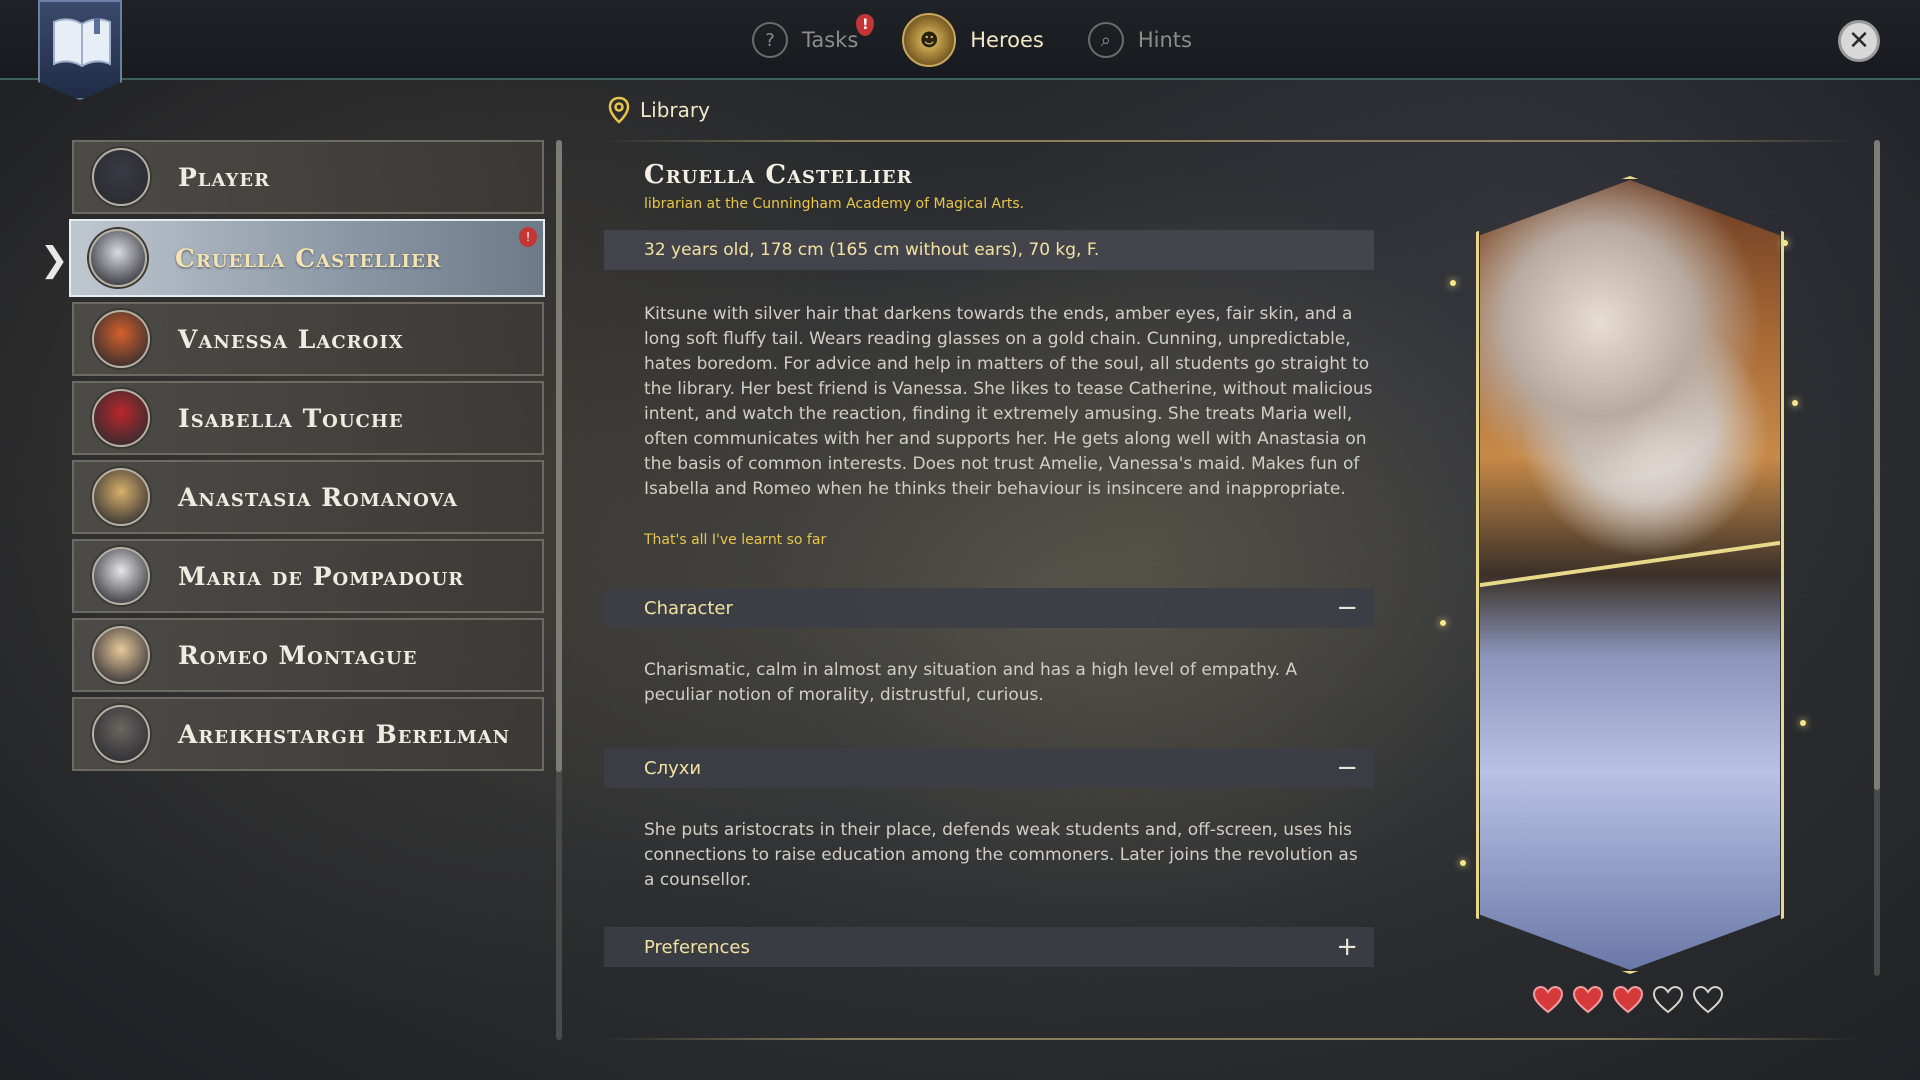  I want to click on hero-name: Areikhstargh Berelman, so click(344, 734).